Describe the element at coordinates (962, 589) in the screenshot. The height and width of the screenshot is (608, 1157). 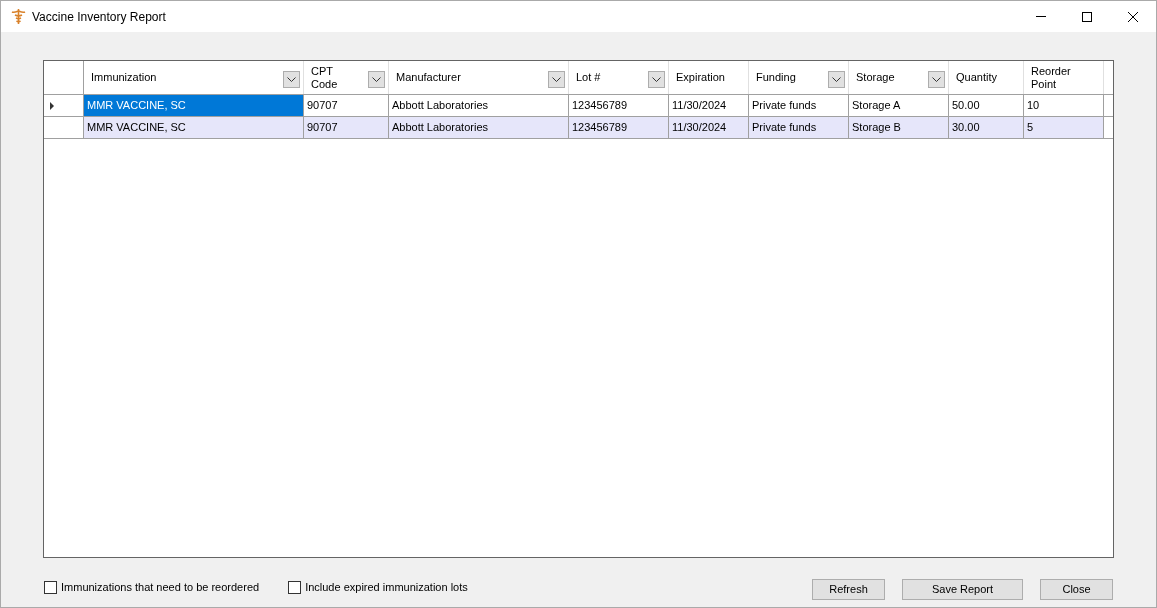
I see `action-button: Save Report` at that location.